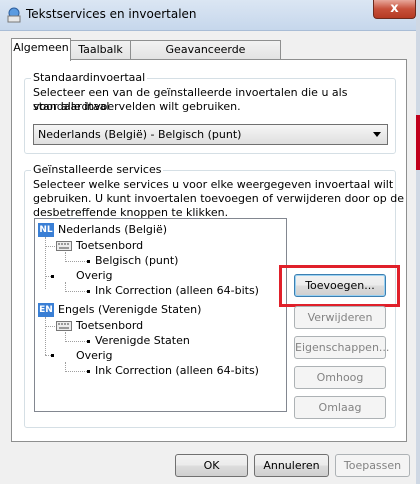 The height and width of the screenshot is (484, 420). What do you see at coordinates (205, 56) in the screenshot?
I see `tab-advanced-keys: Geavanceerde toetsinstellingen` at bounding box center [205, 56].